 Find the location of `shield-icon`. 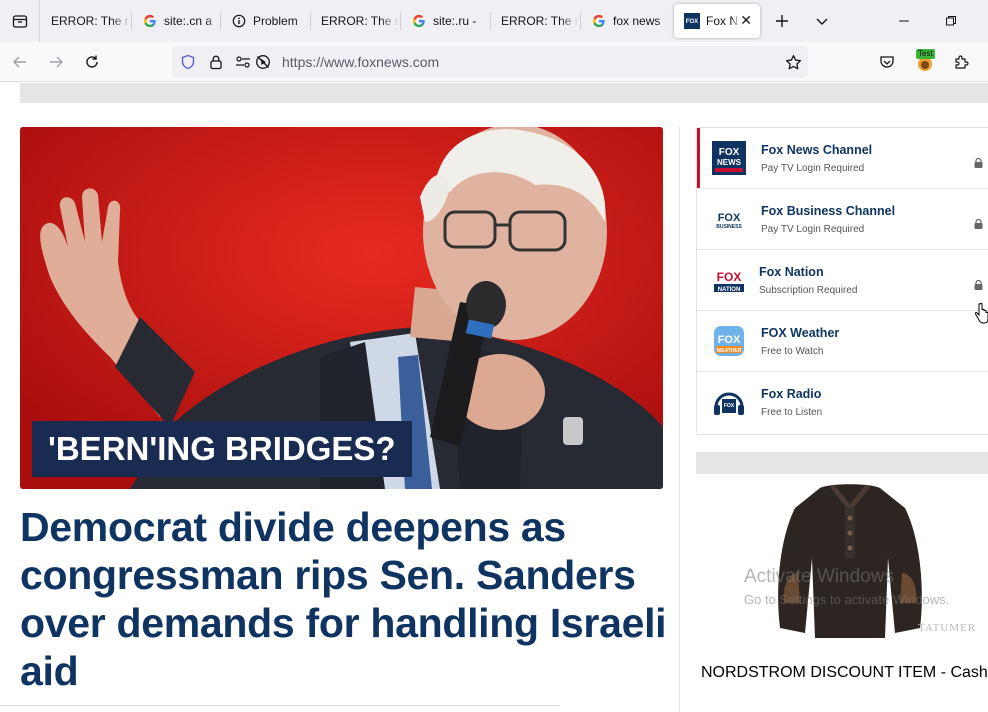

shield-icon is located at coordinates (188, 62).